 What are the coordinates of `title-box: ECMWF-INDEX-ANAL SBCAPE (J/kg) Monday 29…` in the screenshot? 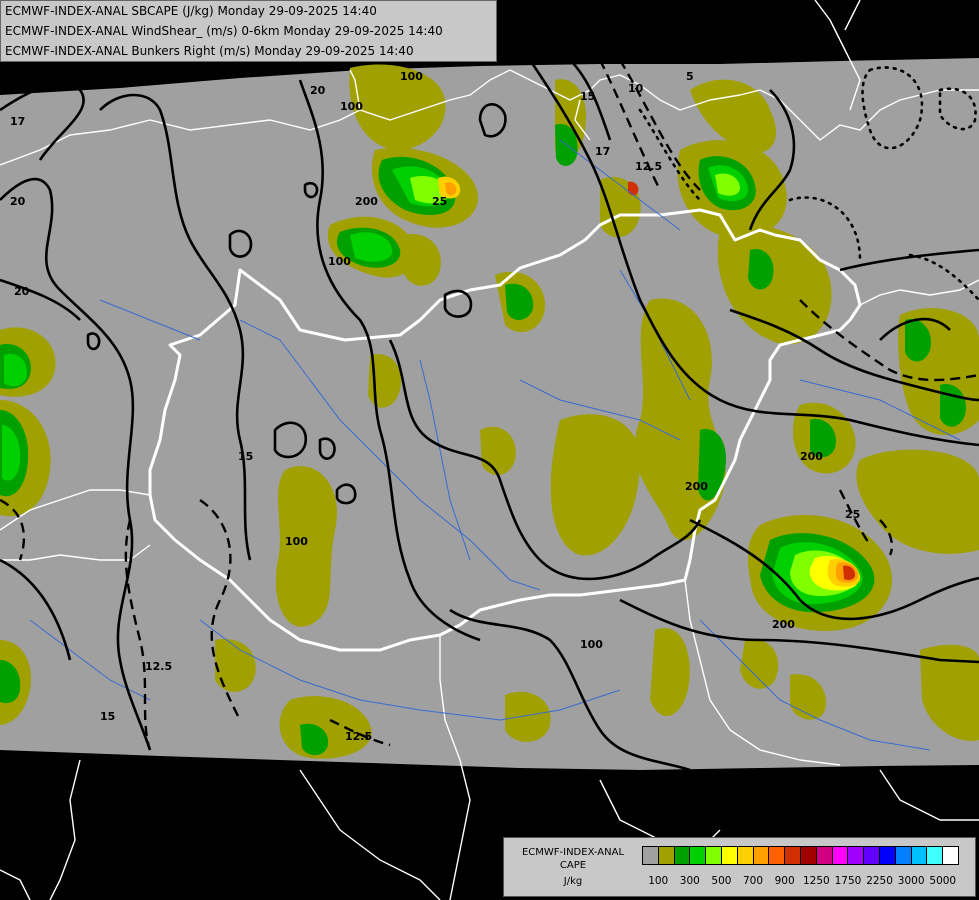 It's located at (248, 31).